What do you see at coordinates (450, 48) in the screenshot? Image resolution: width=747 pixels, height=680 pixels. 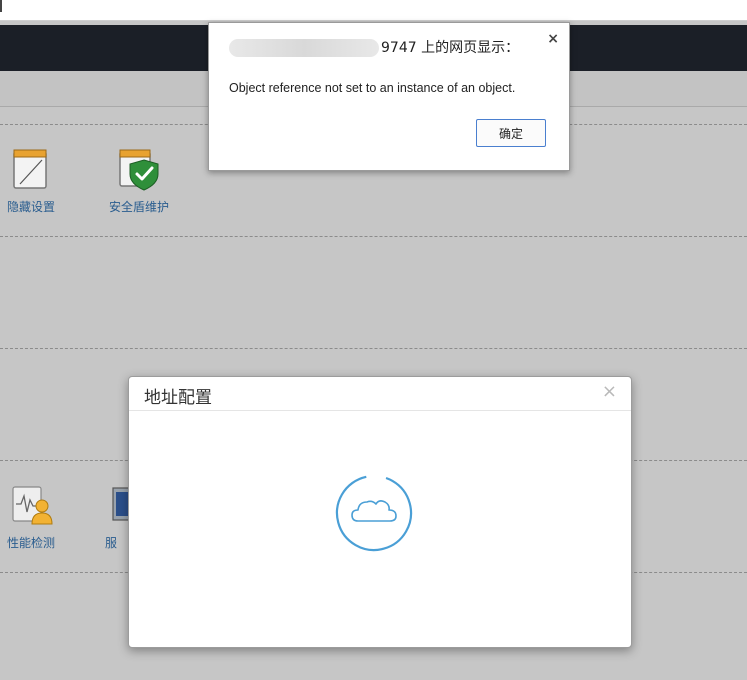 I see `alert-title-text: 9747 上的网页显示：` at bounding box center [450, 48].